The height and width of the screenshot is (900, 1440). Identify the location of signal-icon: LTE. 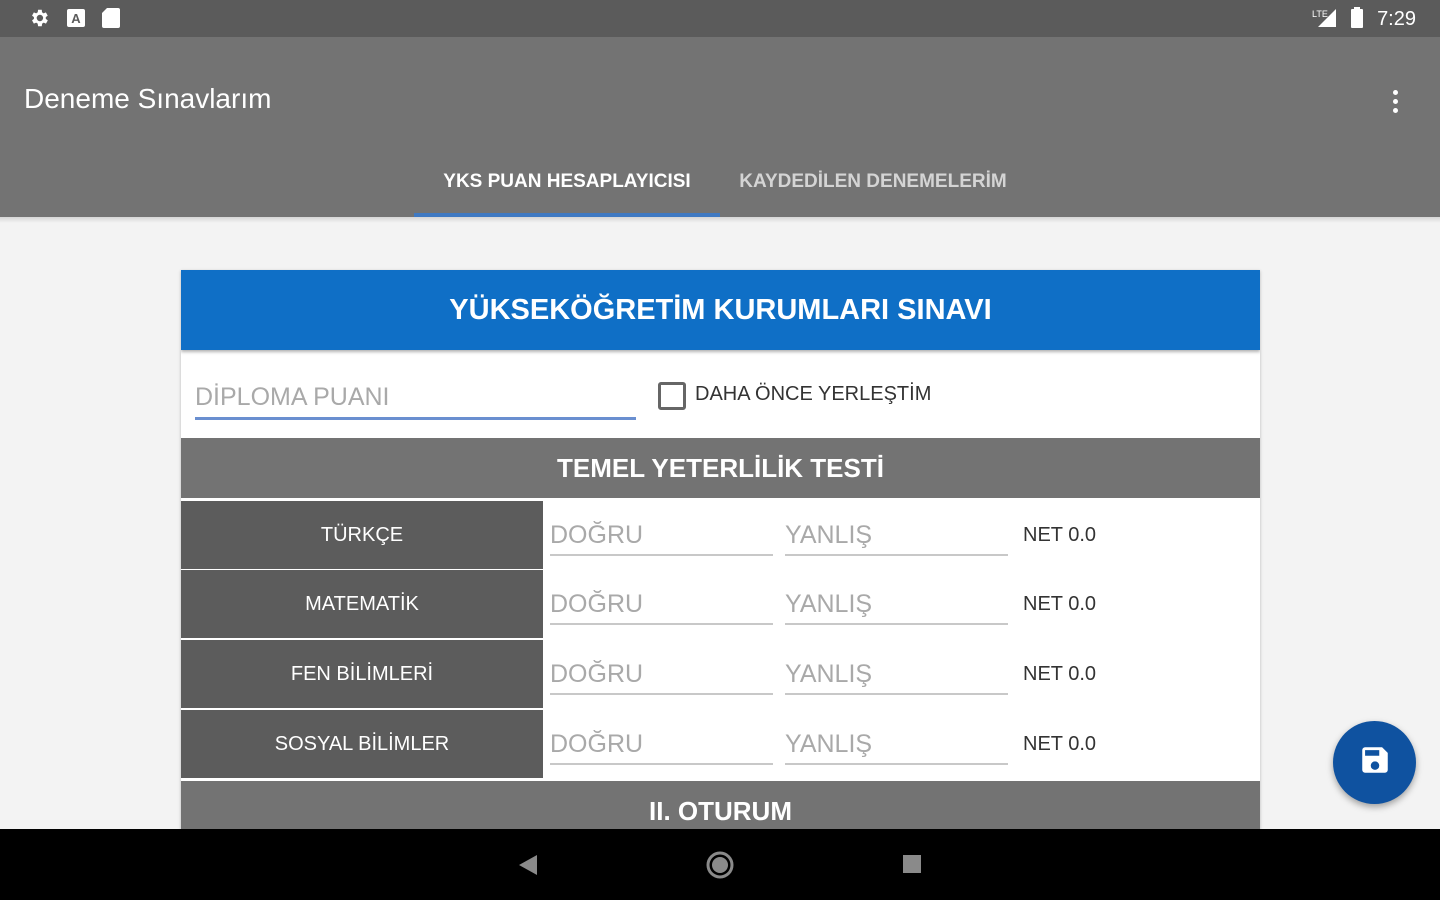
(1324, 20).